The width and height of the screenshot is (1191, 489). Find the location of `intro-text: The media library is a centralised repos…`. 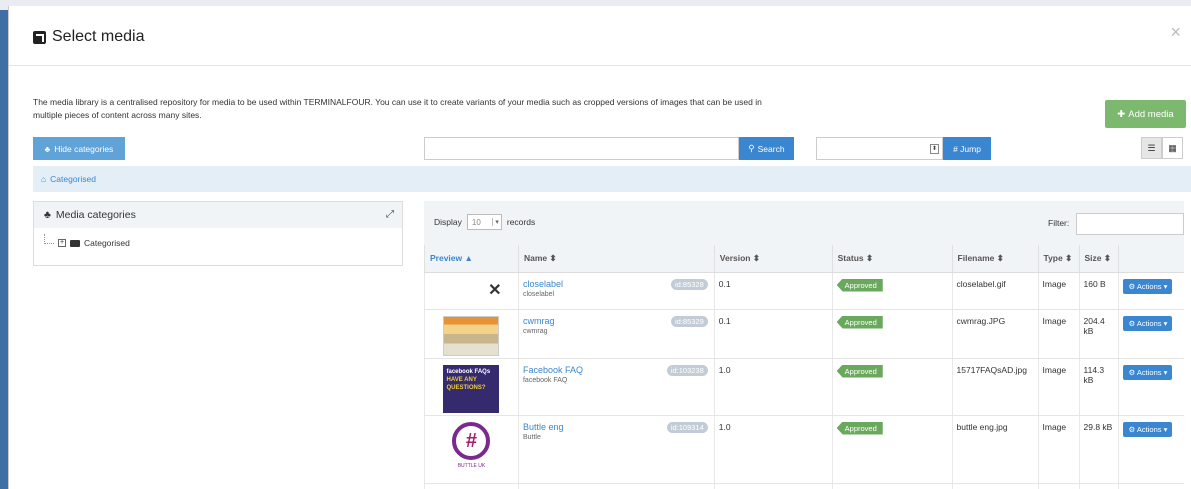

intro-text: The media library is a centralised repos… is located at coordinates (397, 108).